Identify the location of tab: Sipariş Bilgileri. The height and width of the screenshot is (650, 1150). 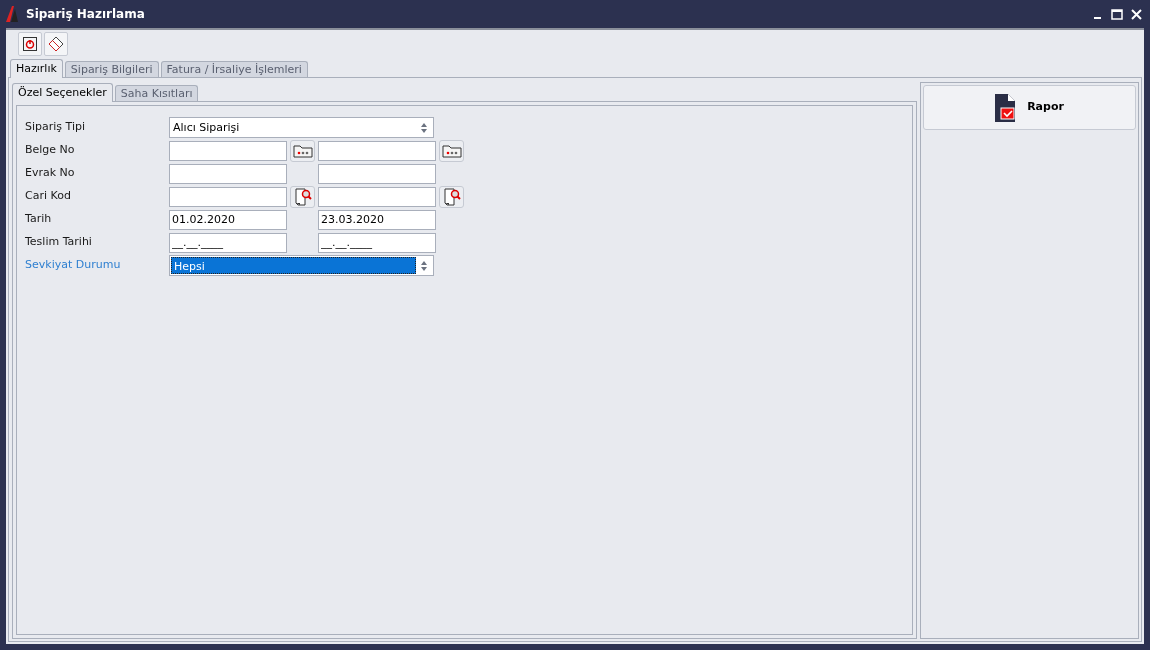
(111, 69).